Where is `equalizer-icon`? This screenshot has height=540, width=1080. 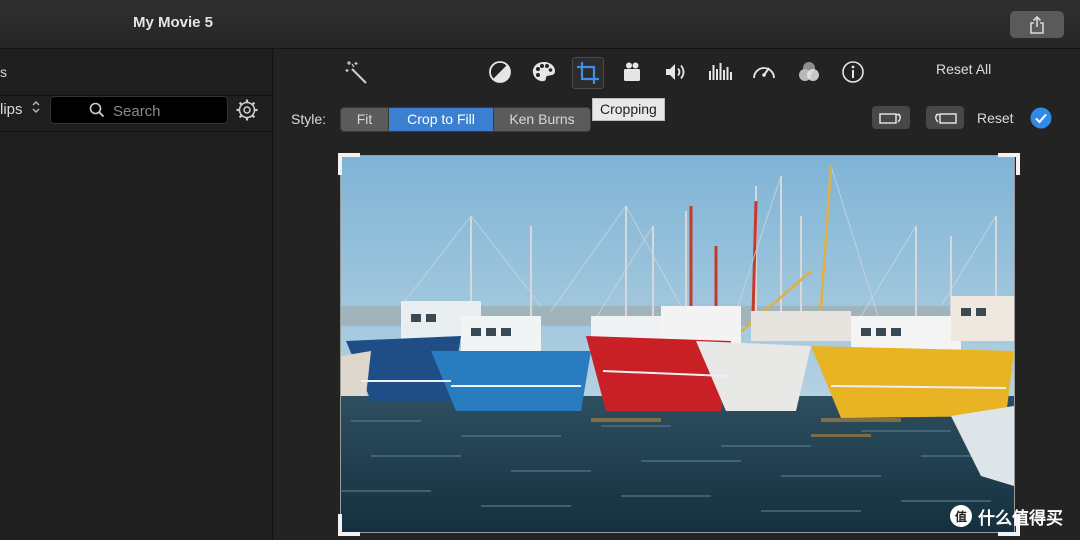 equalizer-icon is located at coordinates (720, 72).